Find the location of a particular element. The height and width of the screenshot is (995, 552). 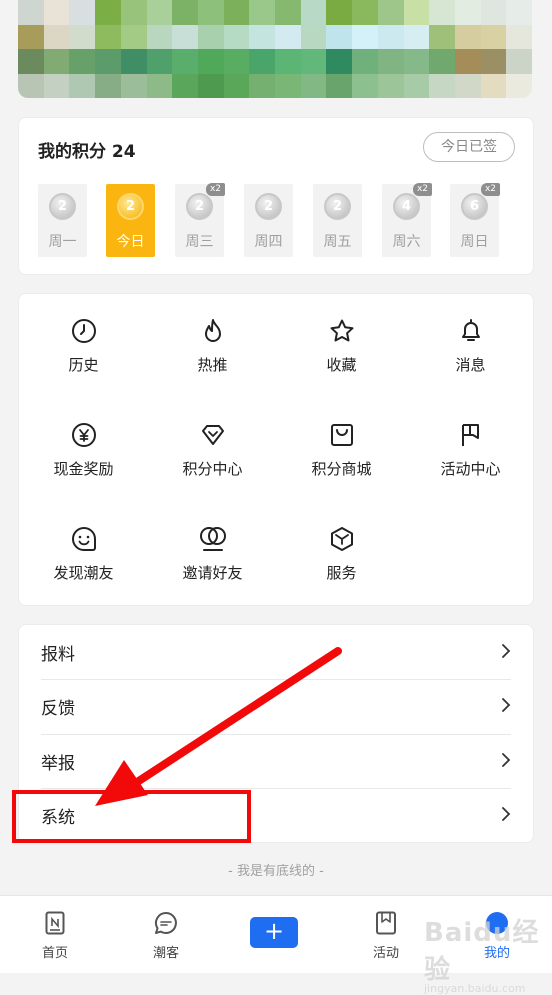

grid-label: 发现潮友 is located at coordinates (83, 573).